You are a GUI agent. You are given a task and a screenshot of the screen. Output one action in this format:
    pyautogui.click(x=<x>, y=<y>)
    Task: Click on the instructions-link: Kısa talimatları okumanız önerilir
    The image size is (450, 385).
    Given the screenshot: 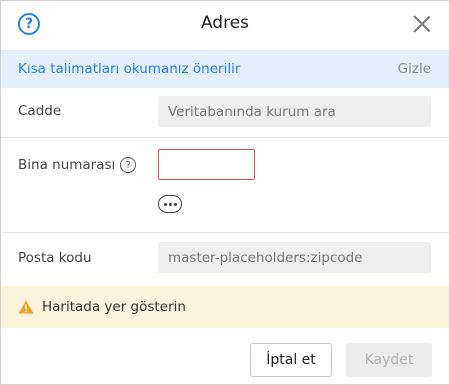 What is the action you would take?
    pyautogui.click(x=129, y=69)
    